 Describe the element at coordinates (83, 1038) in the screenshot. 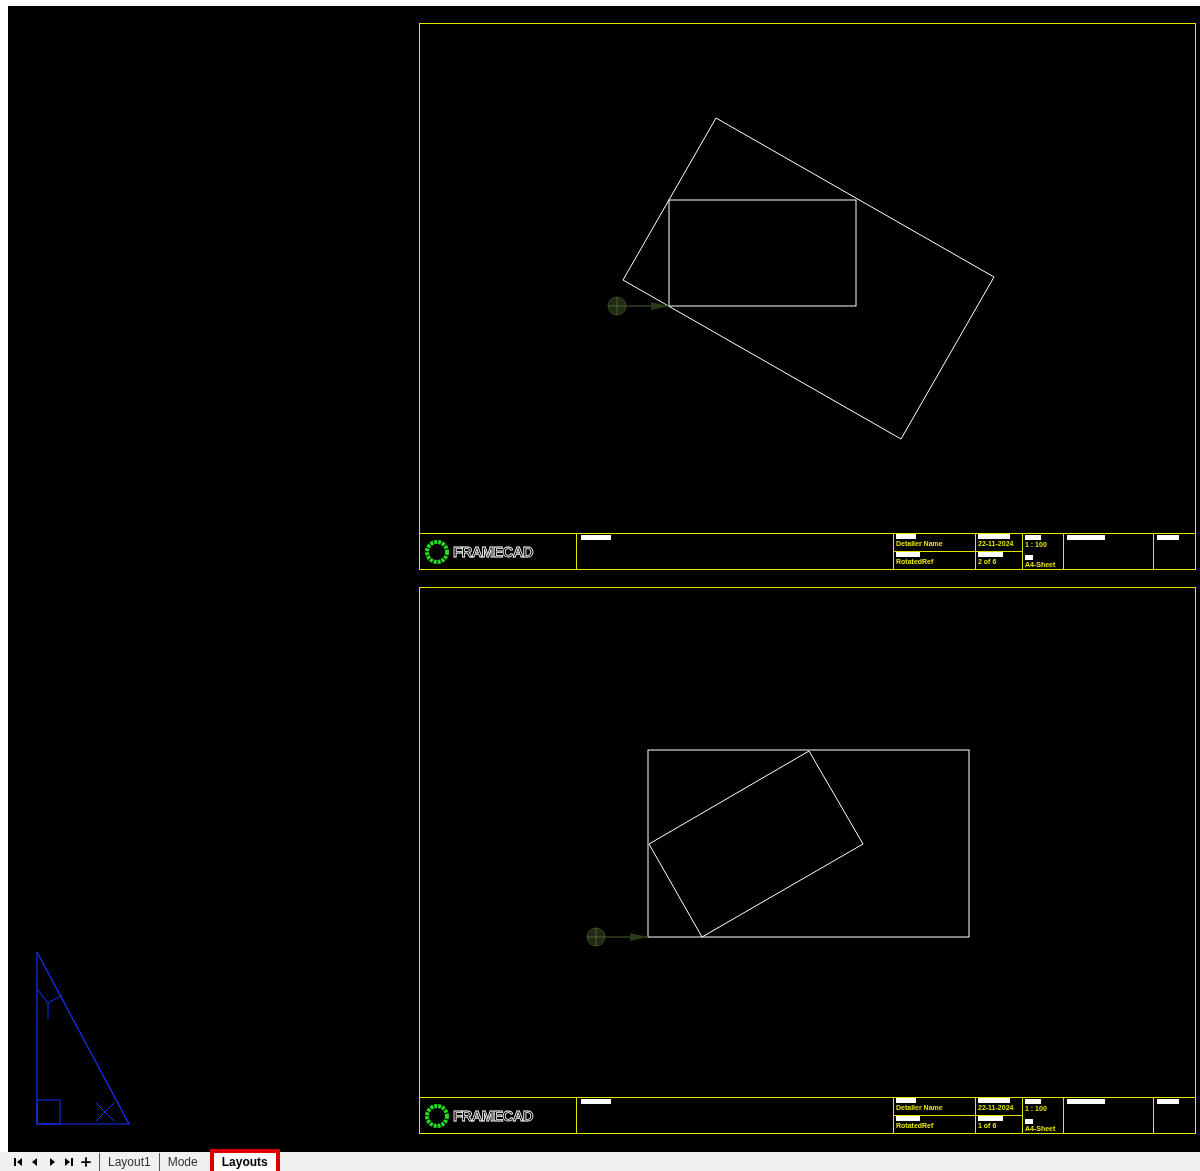

I see `ucs-triangle-icon` at that location.